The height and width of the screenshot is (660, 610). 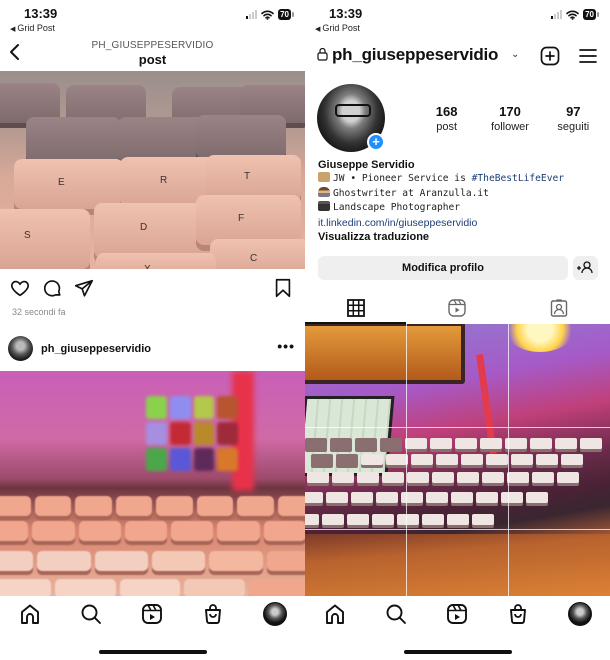 What do you see at coordinates (45, 239) in the screenshot?
I see `keycap-s: S` at bounding box center [45, 239].